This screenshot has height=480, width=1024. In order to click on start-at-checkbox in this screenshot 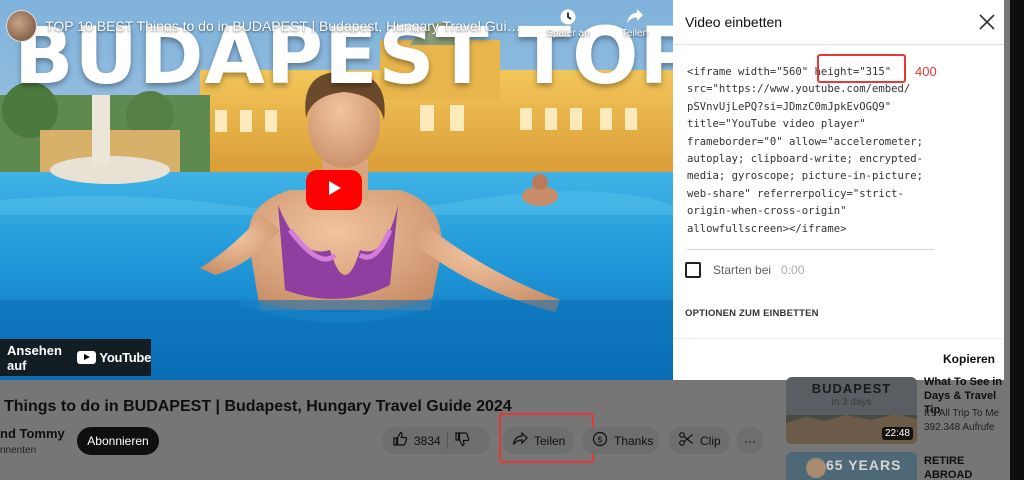, I will do `click(693, 270)`.